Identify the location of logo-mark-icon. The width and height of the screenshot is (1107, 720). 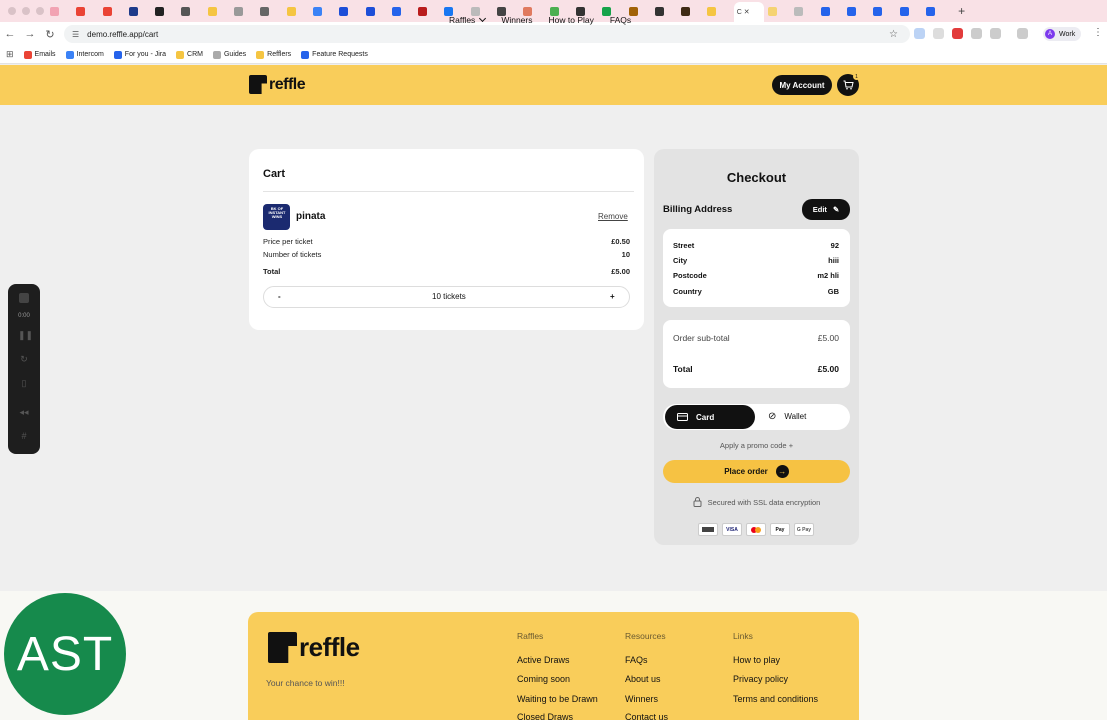
(258, 84).